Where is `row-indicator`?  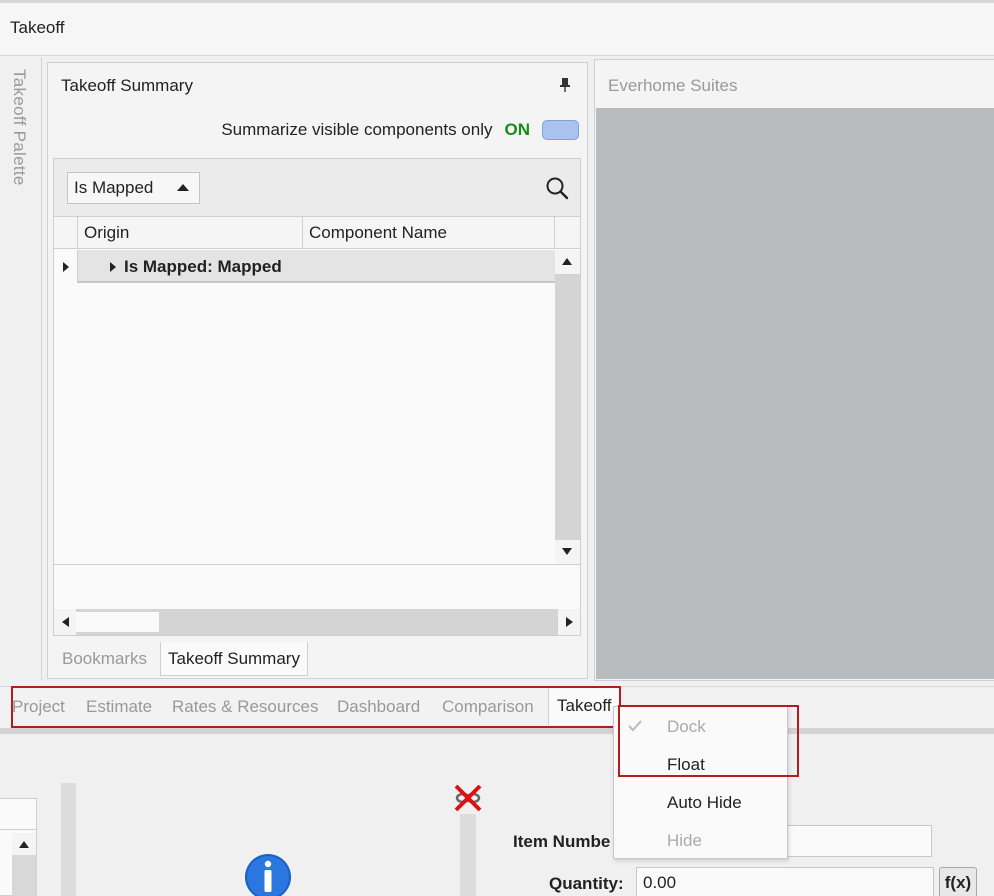 row-indicator is located at coordinates (66, 266).